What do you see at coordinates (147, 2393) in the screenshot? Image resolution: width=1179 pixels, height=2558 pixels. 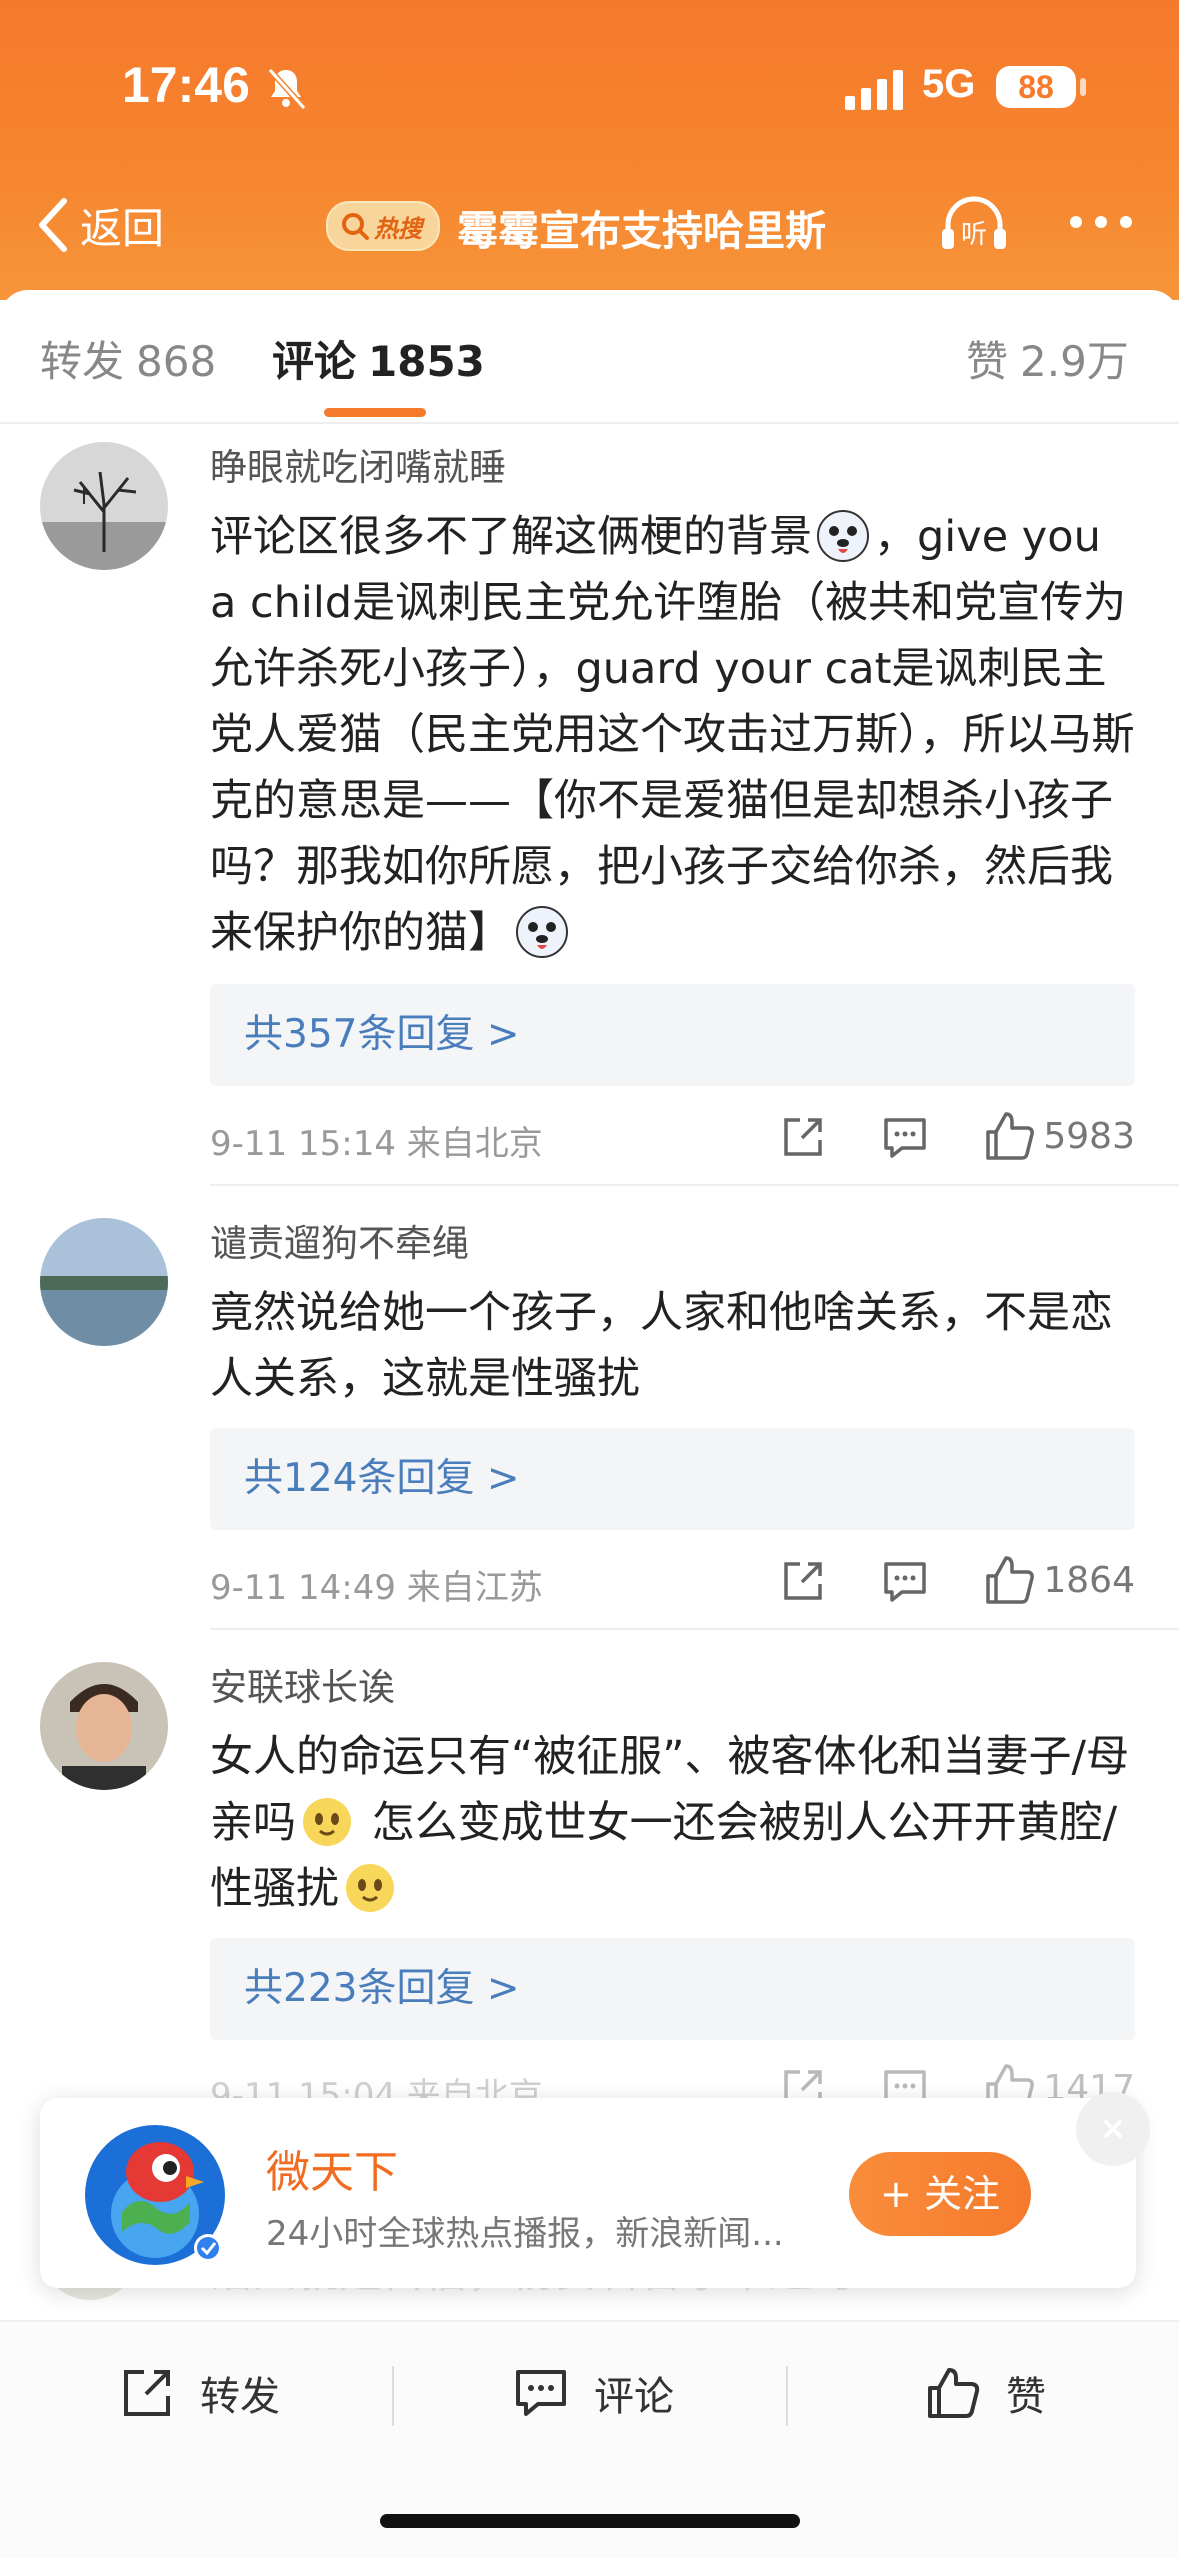 I see `repost-icon` at bounding box center [147, 2393].